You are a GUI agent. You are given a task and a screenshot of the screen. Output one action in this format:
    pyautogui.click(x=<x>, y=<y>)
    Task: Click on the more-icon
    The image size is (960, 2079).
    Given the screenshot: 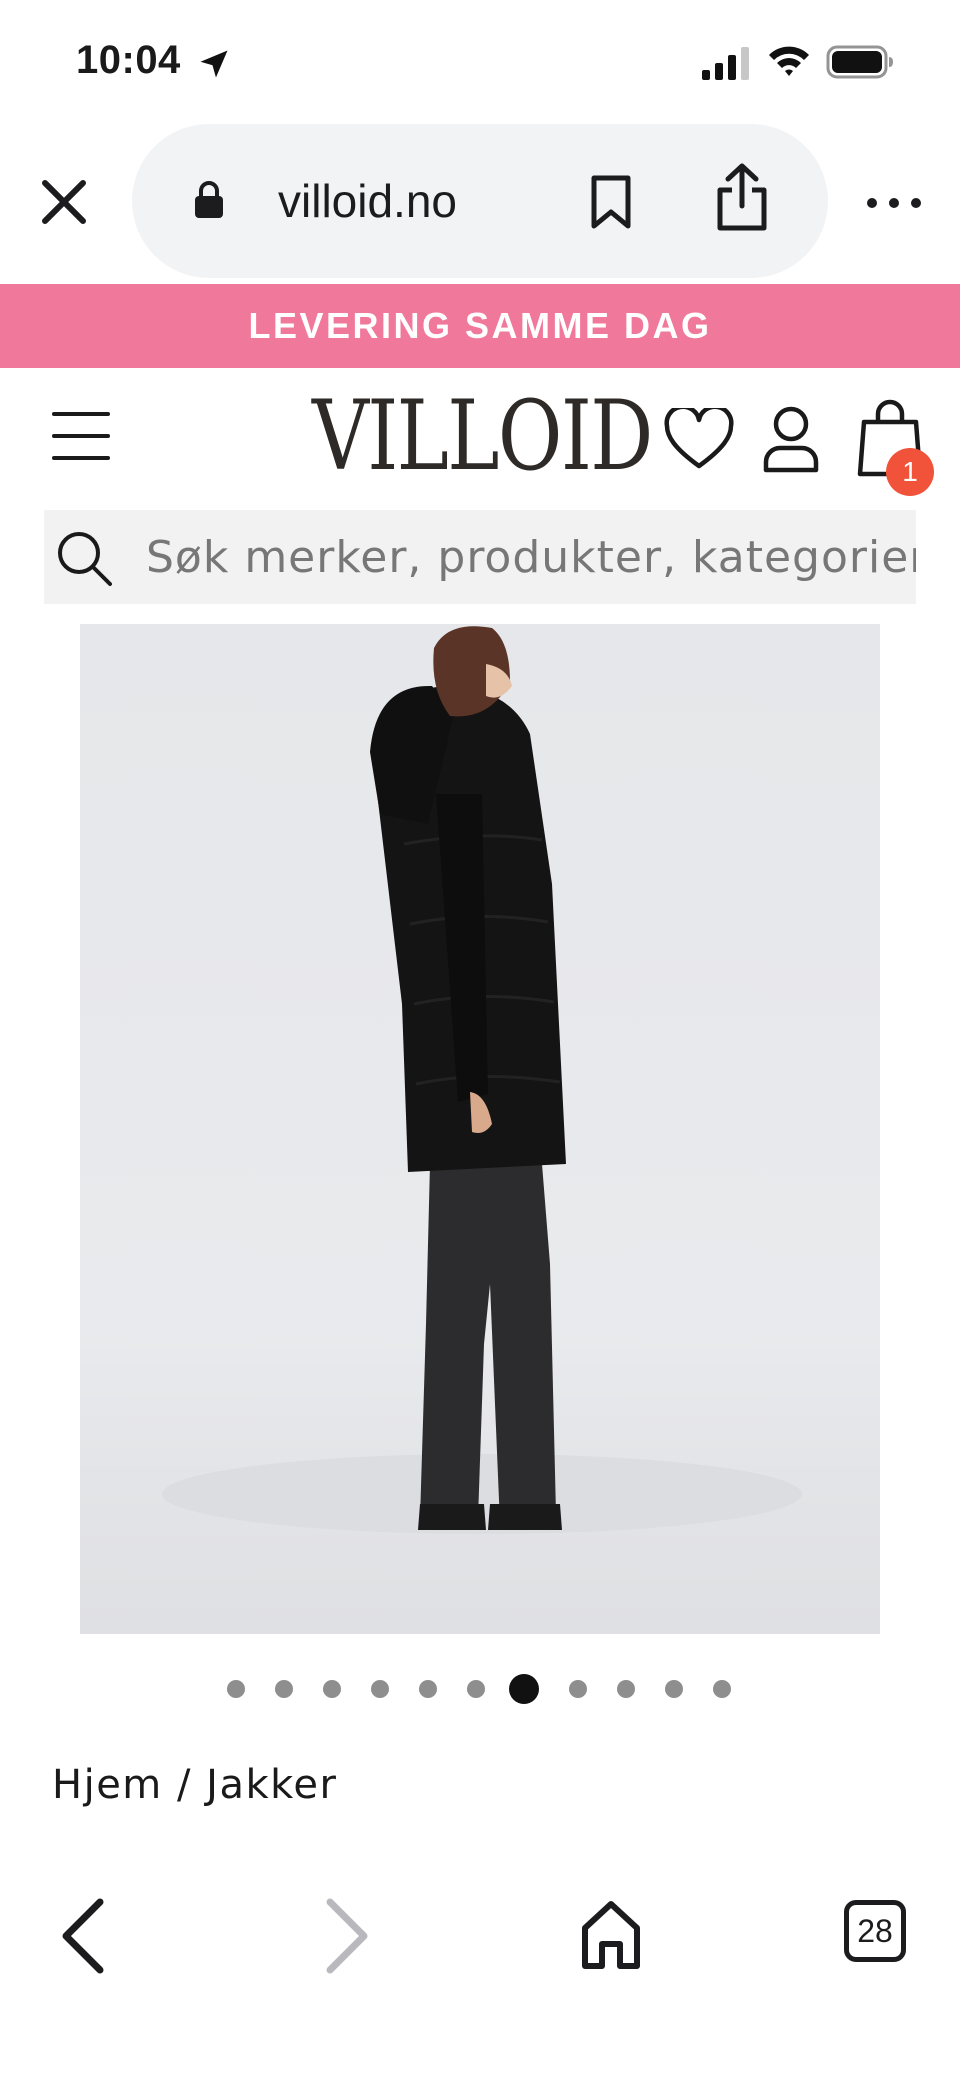 What is the action you would take?
    pyautogui.click(x=894, y=203)
    